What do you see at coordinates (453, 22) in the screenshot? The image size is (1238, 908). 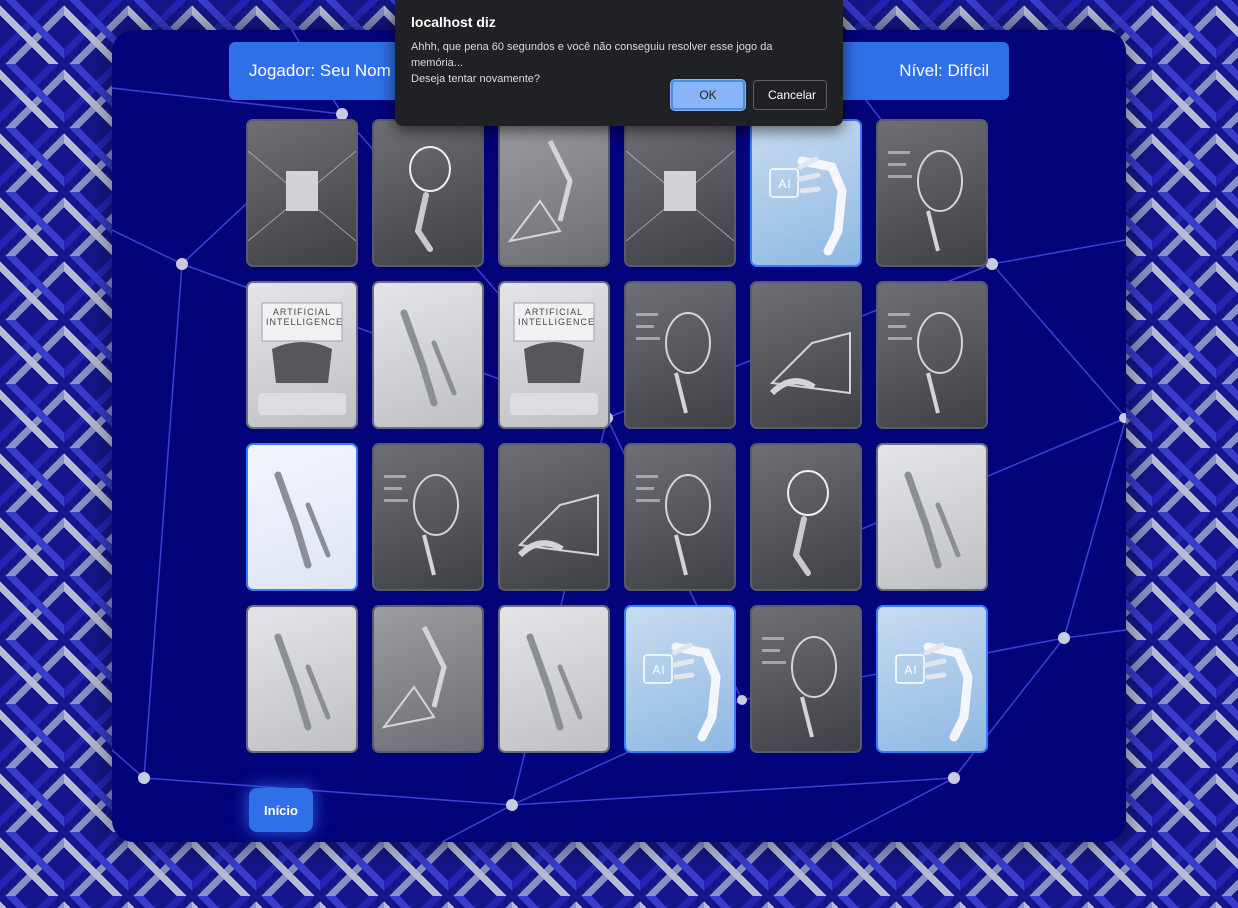 I see `dialog-title: localhost diz` at bounding box center [453, 22].